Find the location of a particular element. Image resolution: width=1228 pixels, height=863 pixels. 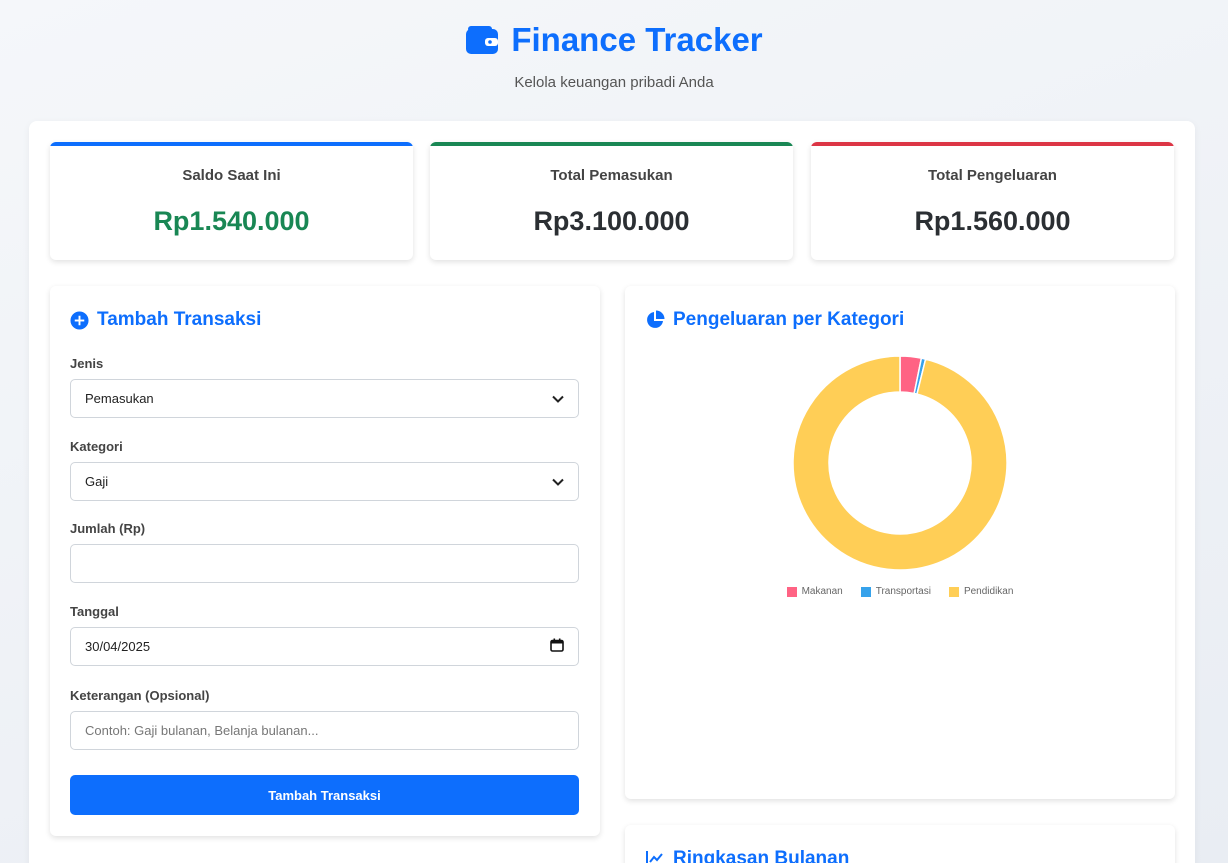

add-transaction-title: Tambah Transaksi is located at coordinates (165, 320).